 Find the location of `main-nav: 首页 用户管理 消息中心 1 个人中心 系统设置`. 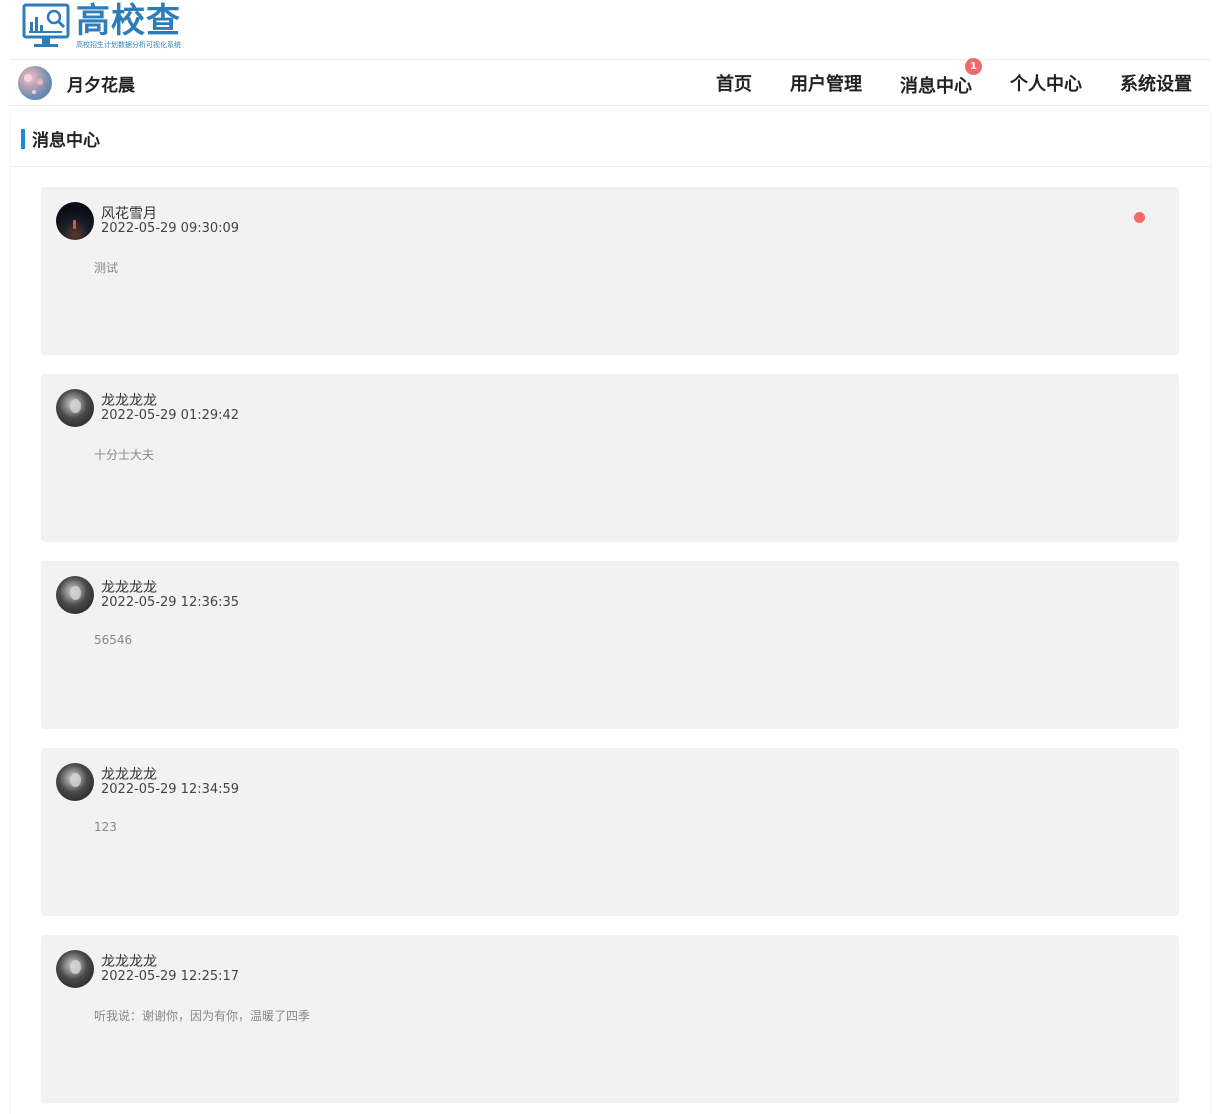

main-nav: 首页 用户管理 消息中心 1 个人中心 系统设置 is located at coordinates (963, 82).